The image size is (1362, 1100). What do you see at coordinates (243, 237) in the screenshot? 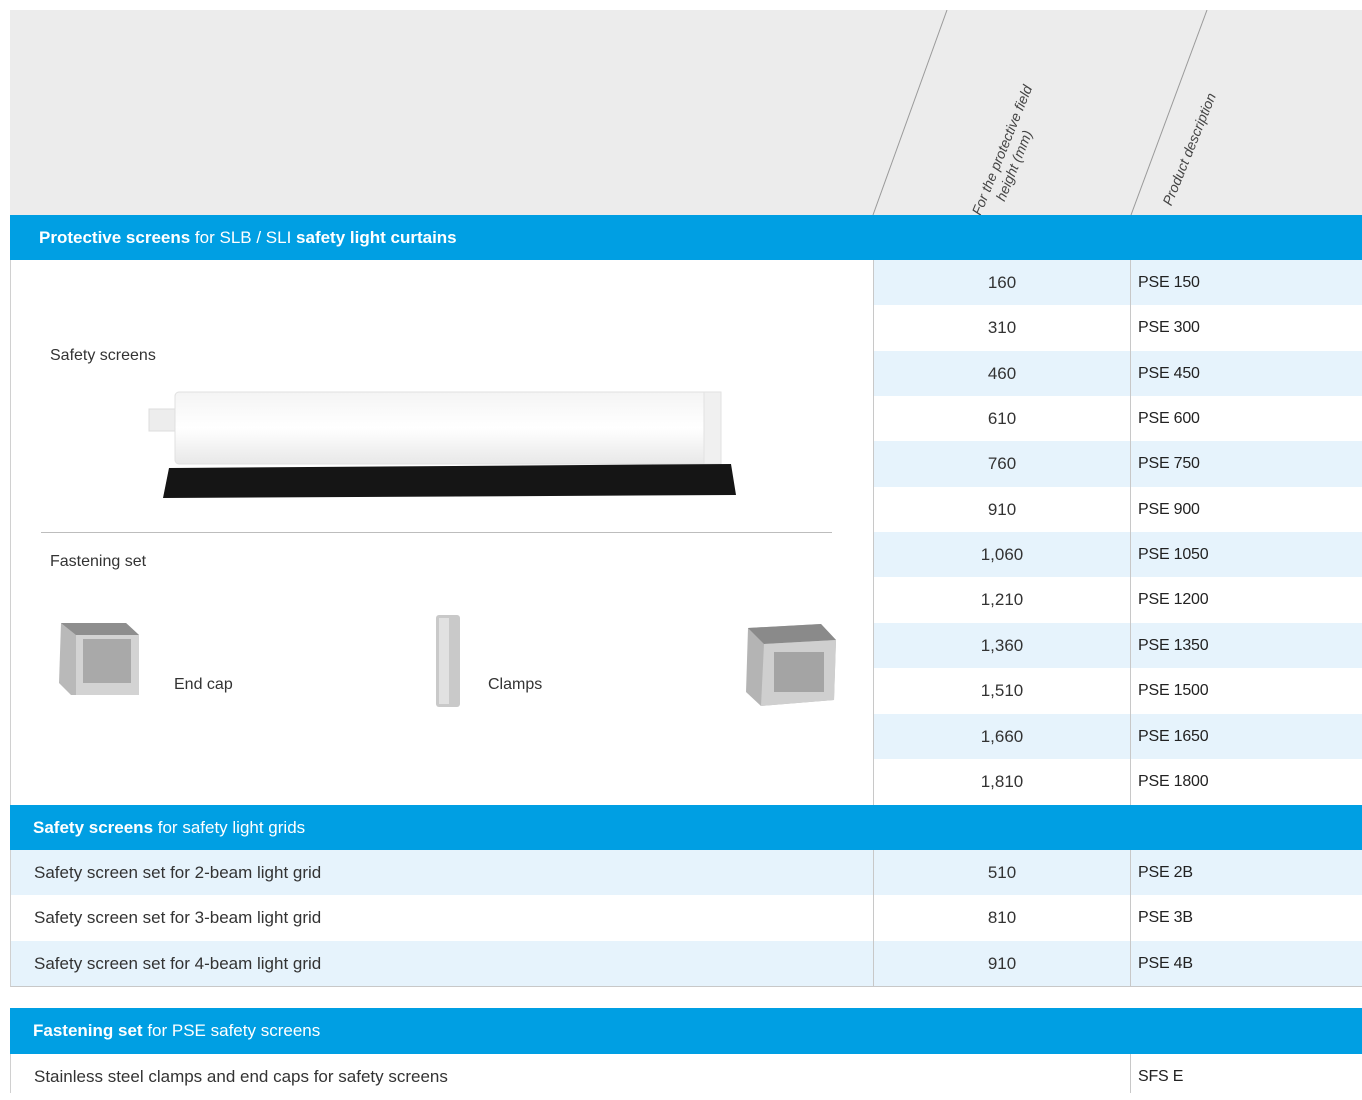
I see `section-title-mid: for SLB / SLI` at bounding box center [243, 237].